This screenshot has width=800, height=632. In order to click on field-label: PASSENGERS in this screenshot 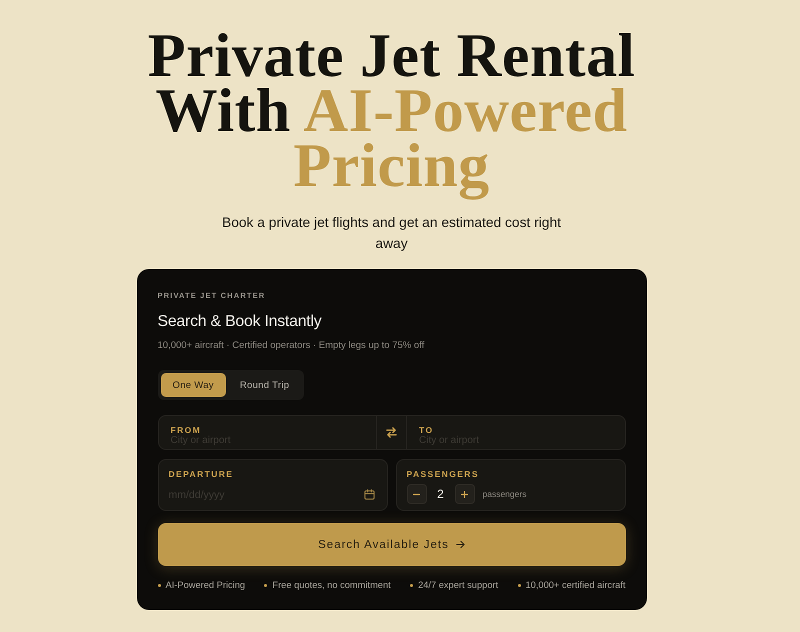, I will do `click(442, 474)`.